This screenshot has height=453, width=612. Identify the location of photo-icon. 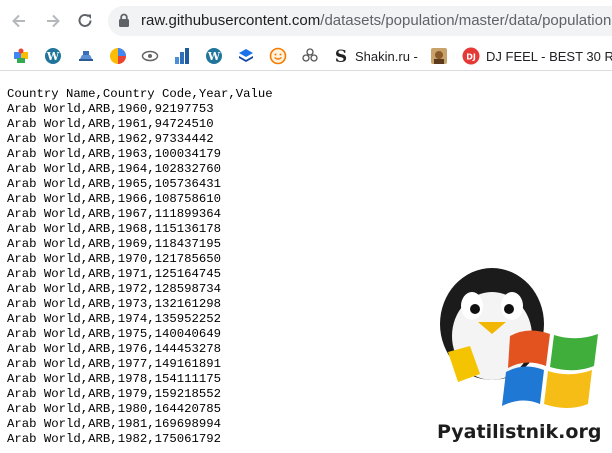
(439, 56).